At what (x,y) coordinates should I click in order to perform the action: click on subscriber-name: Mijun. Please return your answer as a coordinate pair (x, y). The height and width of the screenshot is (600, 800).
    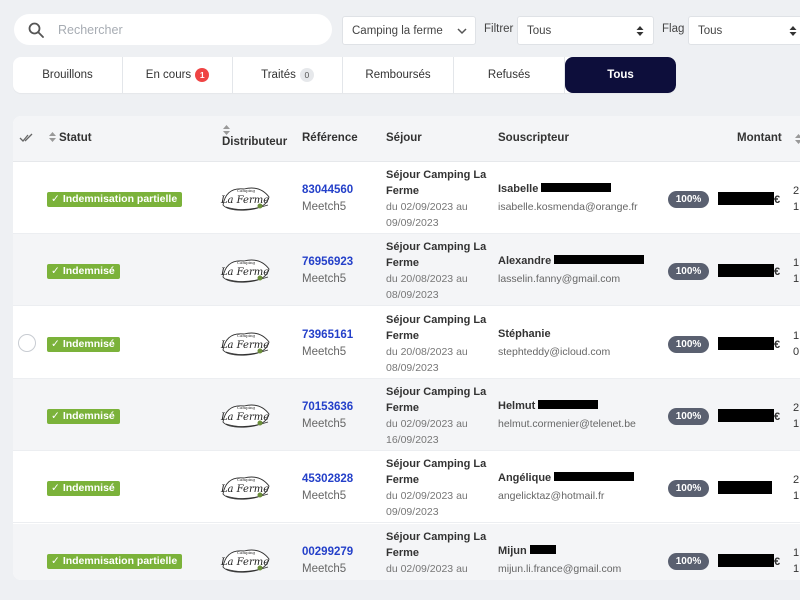
    Looking at the image, I should click on (527, 550).